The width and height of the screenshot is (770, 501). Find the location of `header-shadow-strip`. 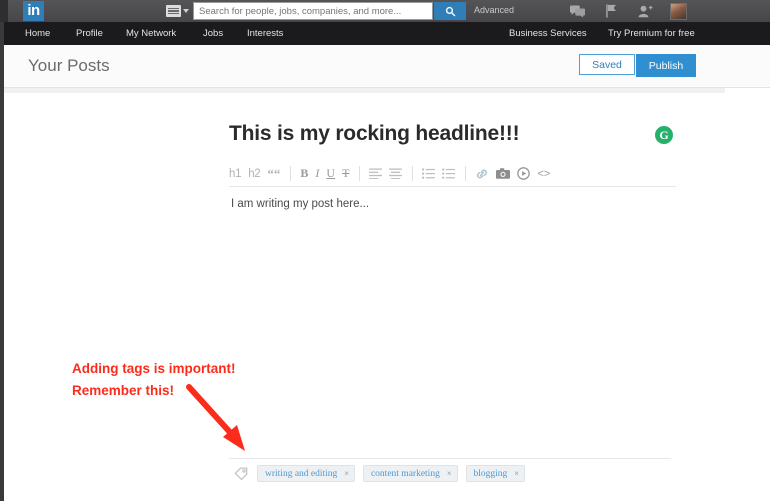

header-shadow-strip is located at coordinates (364, 90).